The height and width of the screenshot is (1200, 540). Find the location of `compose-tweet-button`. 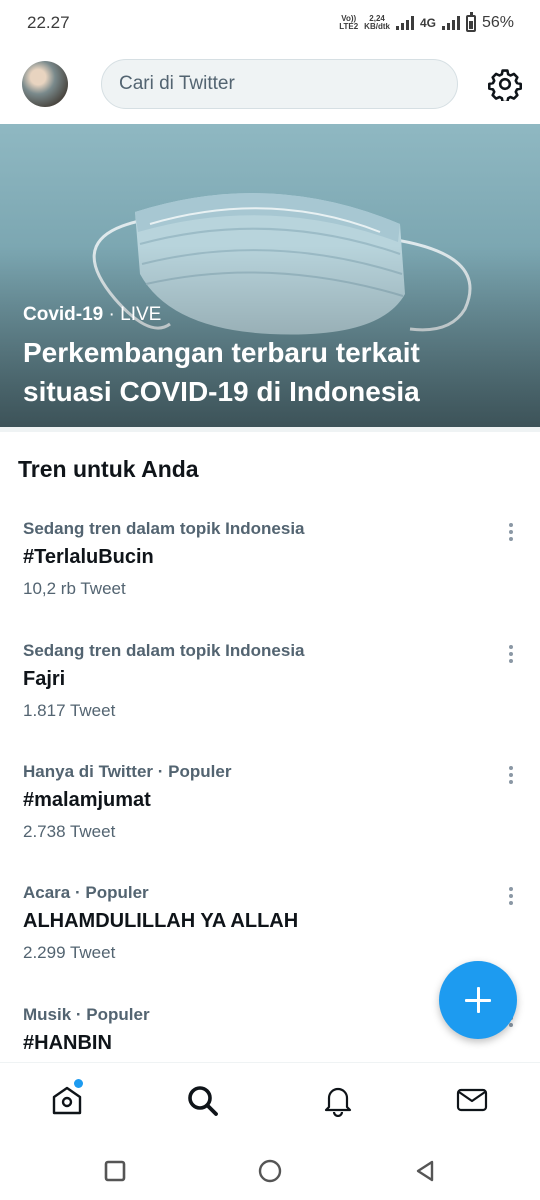

compose-tweet-button is located at coordinates (478, 1000).